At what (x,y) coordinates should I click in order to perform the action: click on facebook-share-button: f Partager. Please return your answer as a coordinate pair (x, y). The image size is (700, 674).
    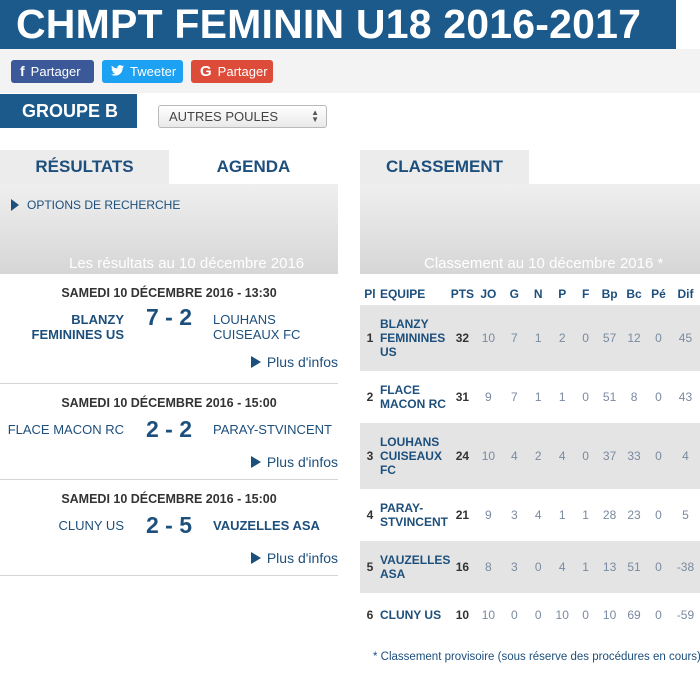
    Looking at the image, I should click on (52, 71).